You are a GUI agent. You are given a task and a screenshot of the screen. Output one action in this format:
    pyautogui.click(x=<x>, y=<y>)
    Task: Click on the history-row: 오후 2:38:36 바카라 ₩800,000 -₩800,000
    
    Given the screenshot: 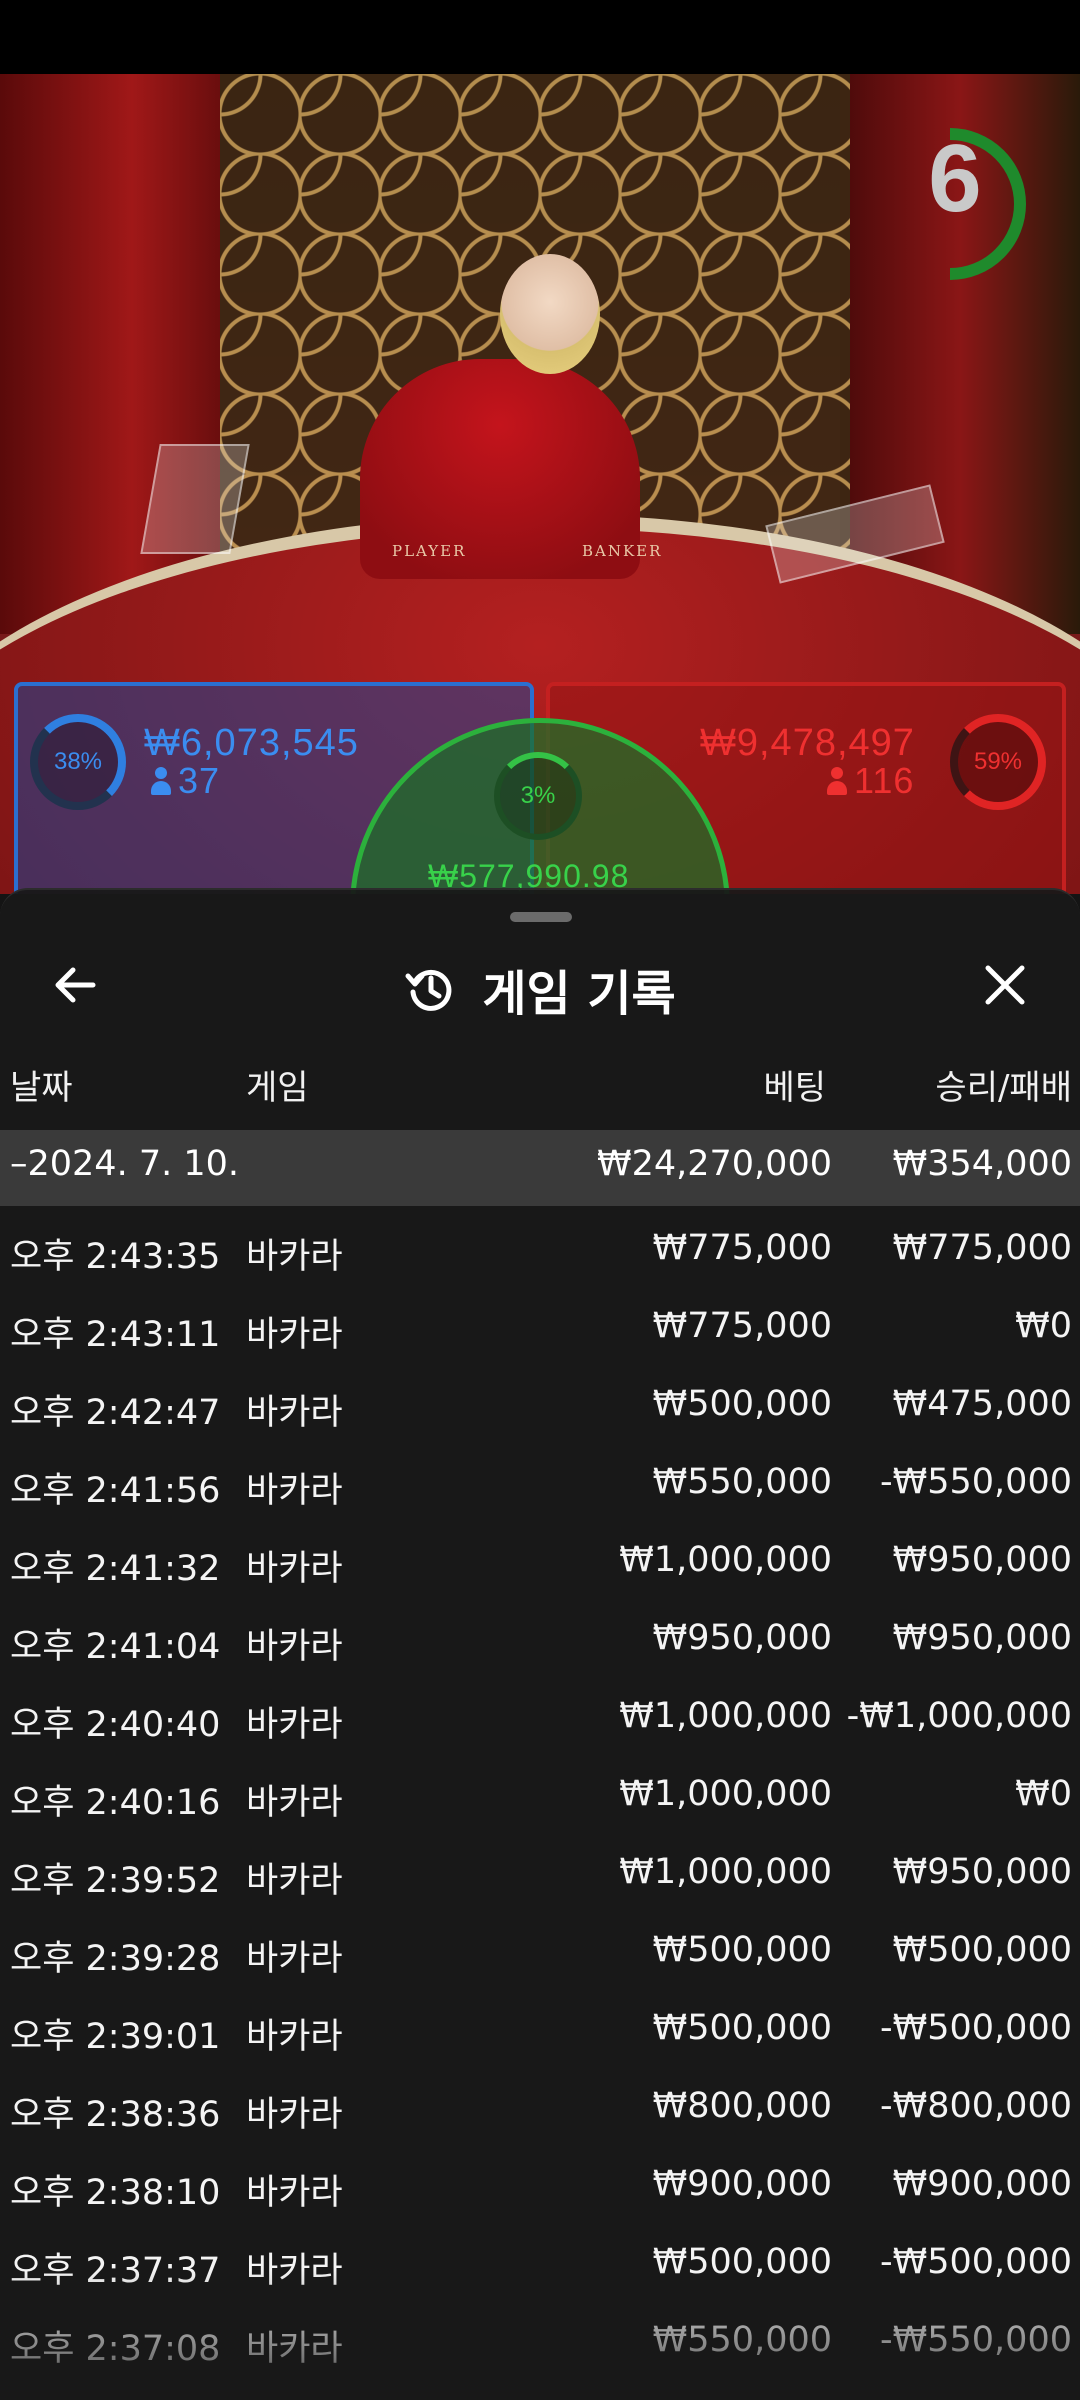 What is the action you would take?
    pyautogui.click(x=540, y=2107)
    